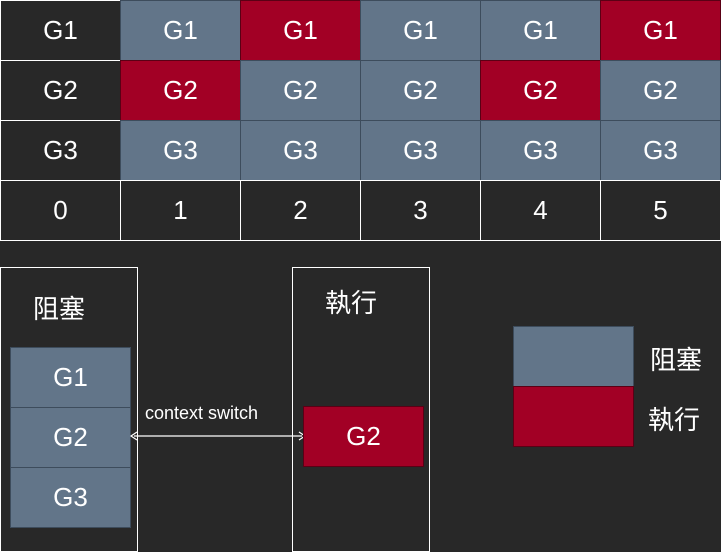 The width and height of the screenshot is (721, 552). Describe the element at coordinates (573, 356) in the screenshot. I see `legend-blocked-swatch` at that location.